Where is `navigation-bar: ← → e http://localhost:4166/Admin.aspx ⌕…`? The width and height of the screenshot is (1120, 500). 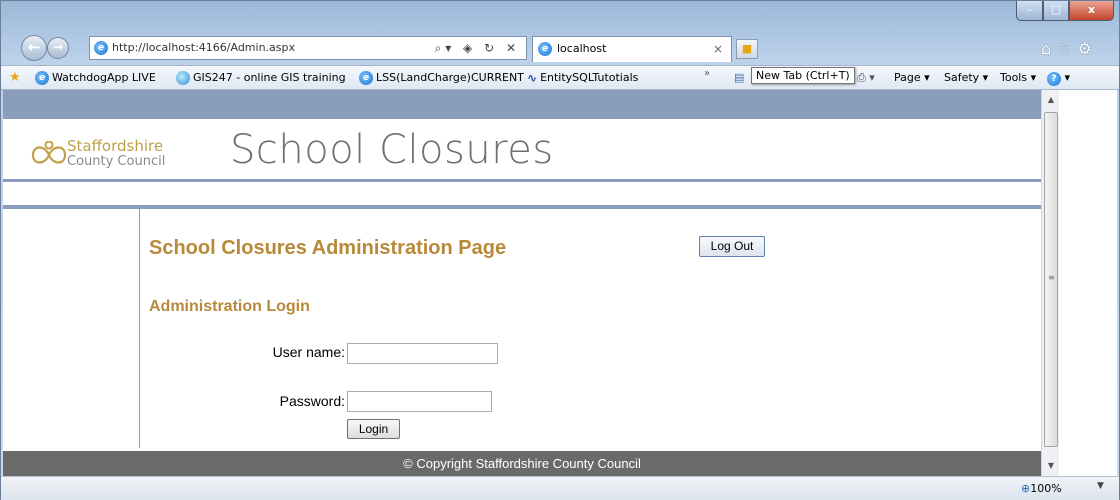 navigation-bar: ← → e http://localhost:4166/Admin.aspx ⌕… is located at coordinates (560, 48).